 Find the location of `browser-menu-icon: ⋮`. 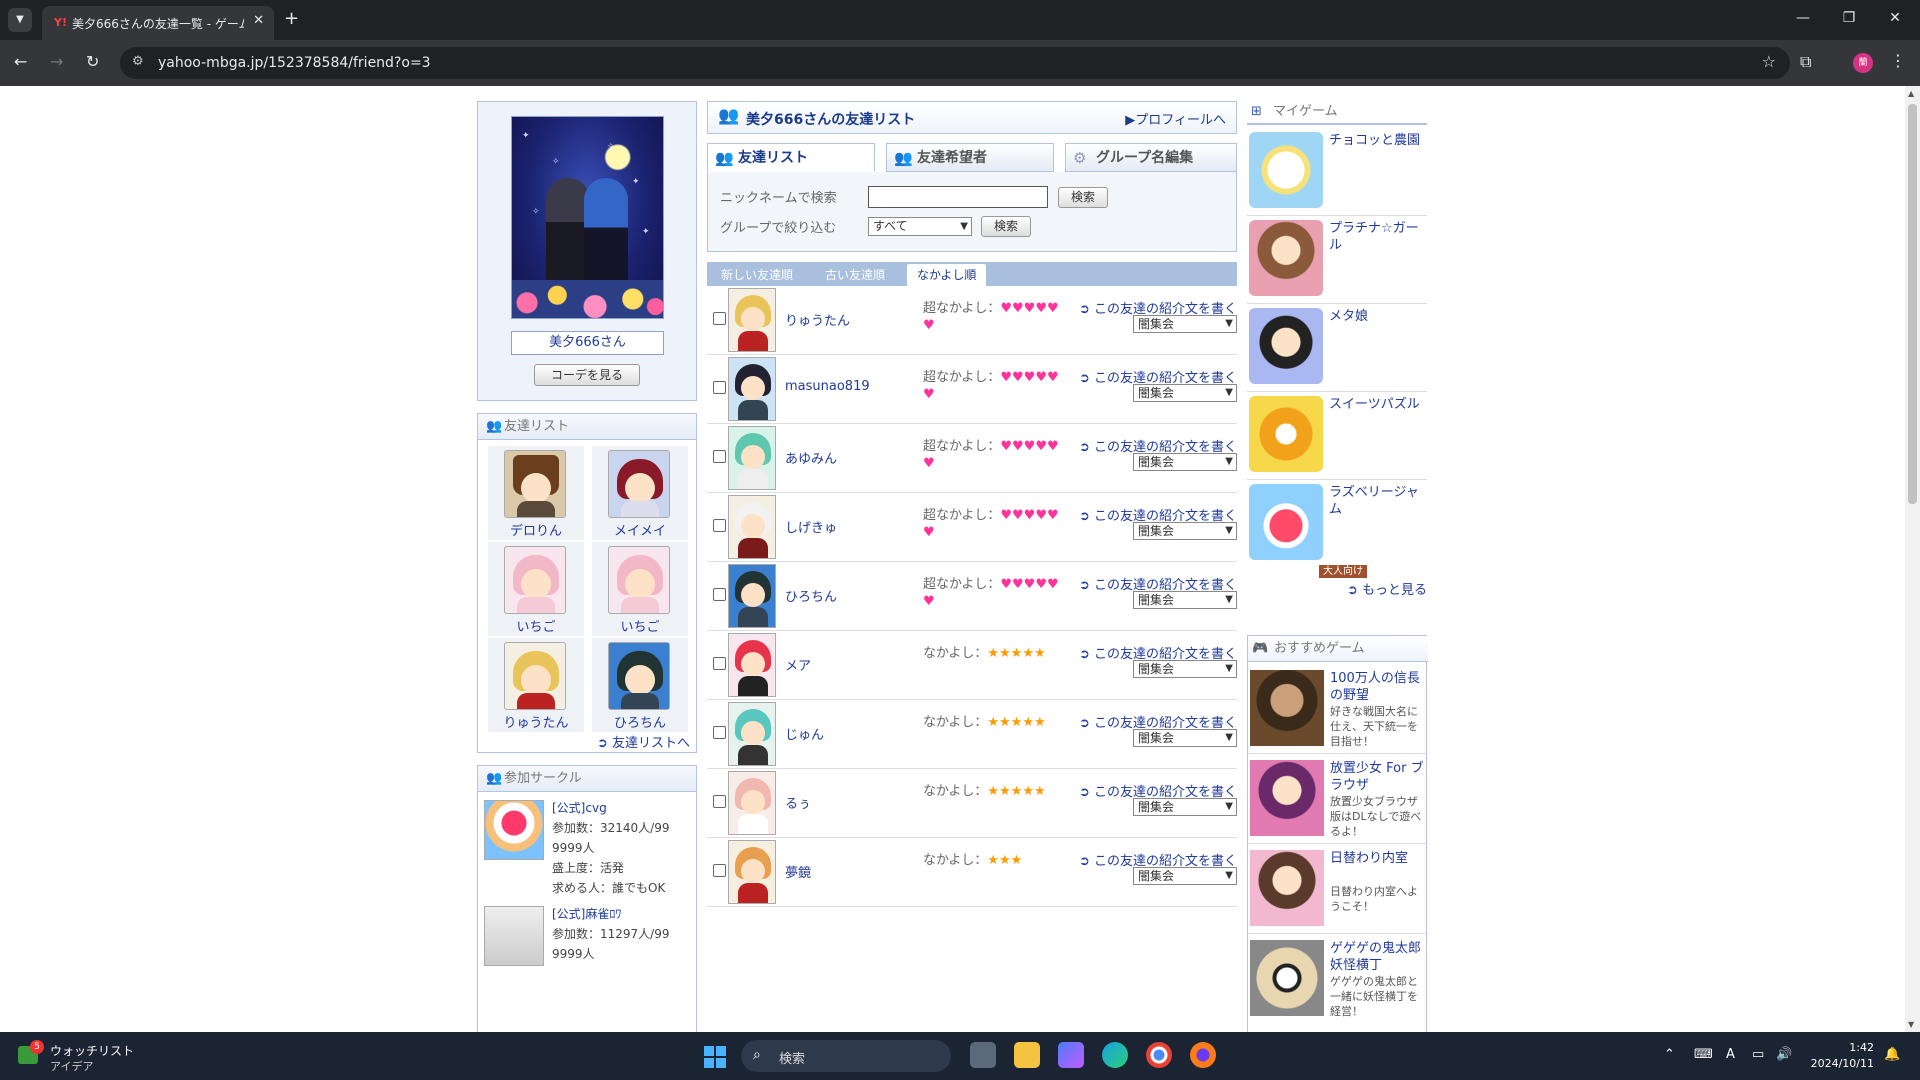

browser-menu-icon: ⋮ is located at coordinates (1898, 60).